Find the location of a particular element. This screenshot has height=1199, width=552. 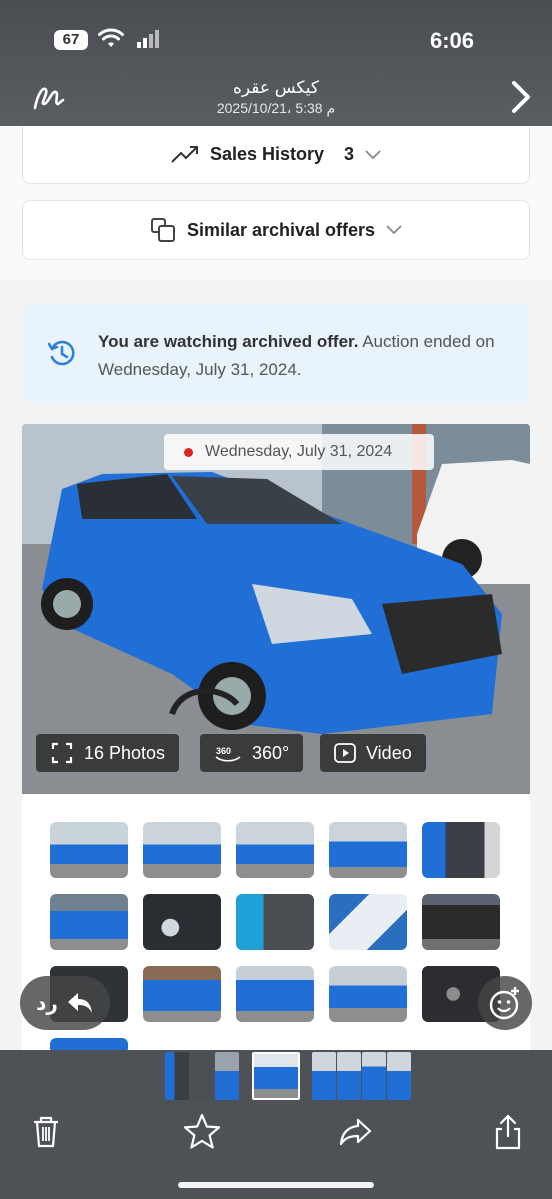

photos-button: 16 Photos is located at coordinates (108, 753).